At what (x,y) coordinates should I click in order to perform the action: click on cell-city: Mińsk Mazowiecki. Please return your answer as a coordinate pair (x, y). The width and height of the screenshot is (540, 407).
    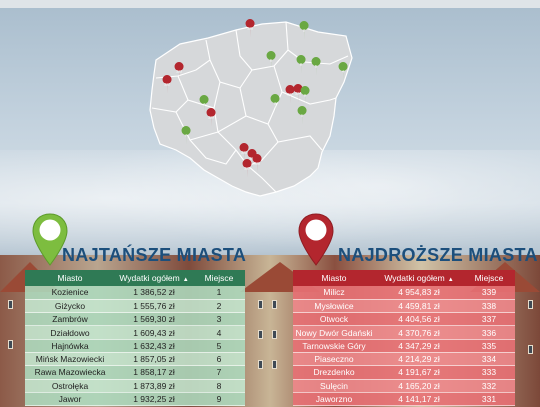
    Looking at the image, I should click on (70, 359).